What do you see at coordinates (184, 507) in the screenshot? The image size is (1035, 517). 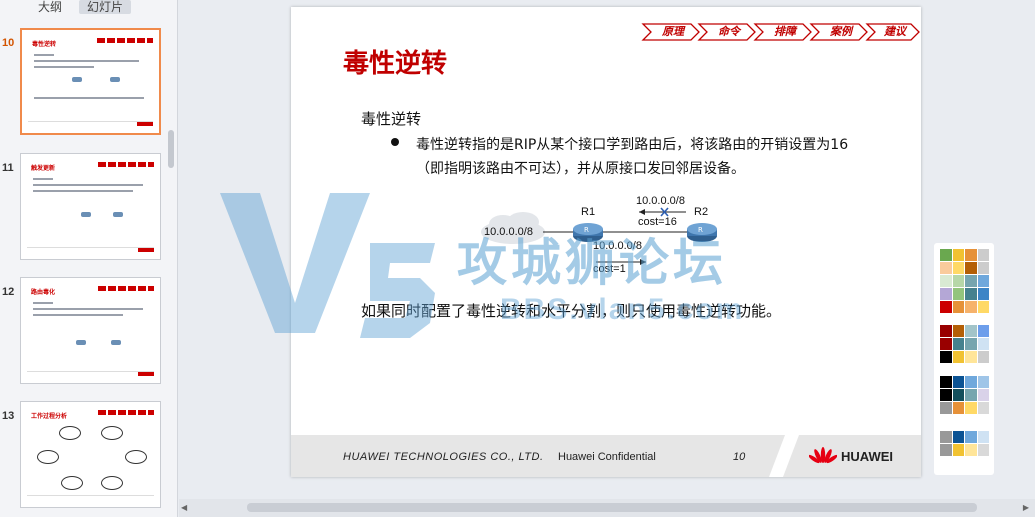 I see `scroll-left-arrow-icon: ◀` at bounding box center [184, 507].